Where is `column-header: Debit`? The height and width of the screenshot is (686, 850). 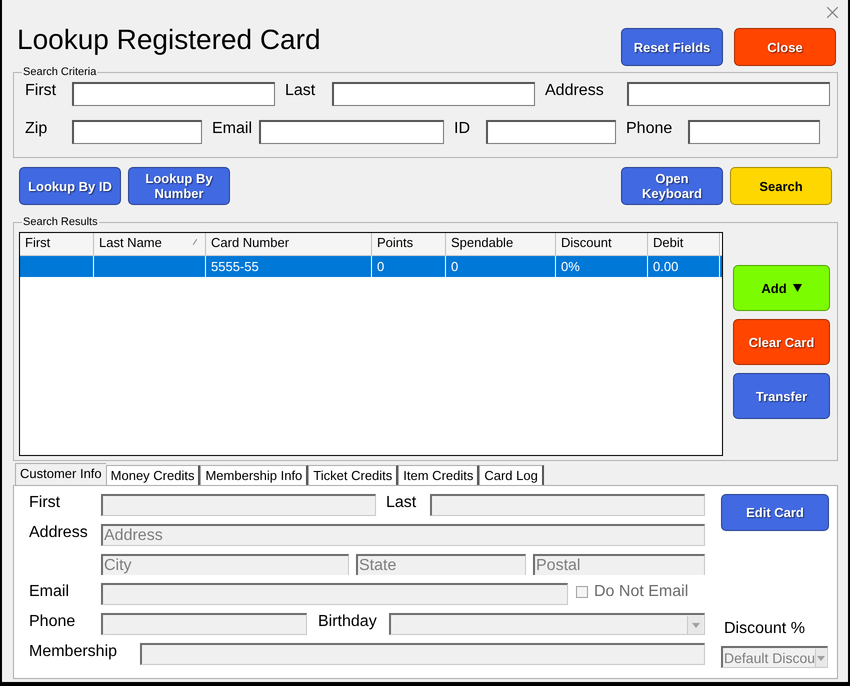 column-header: Debit is located at coordinates (684, 244).